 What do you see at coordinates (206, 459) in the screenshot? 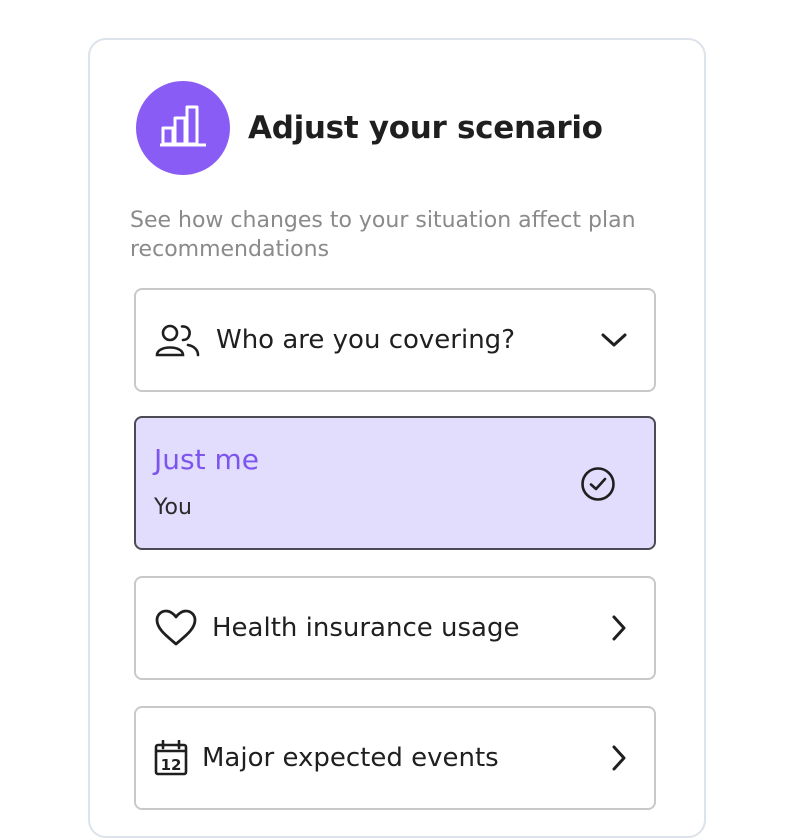
I see `option-title: Just me` at bounding box center [206, 459].